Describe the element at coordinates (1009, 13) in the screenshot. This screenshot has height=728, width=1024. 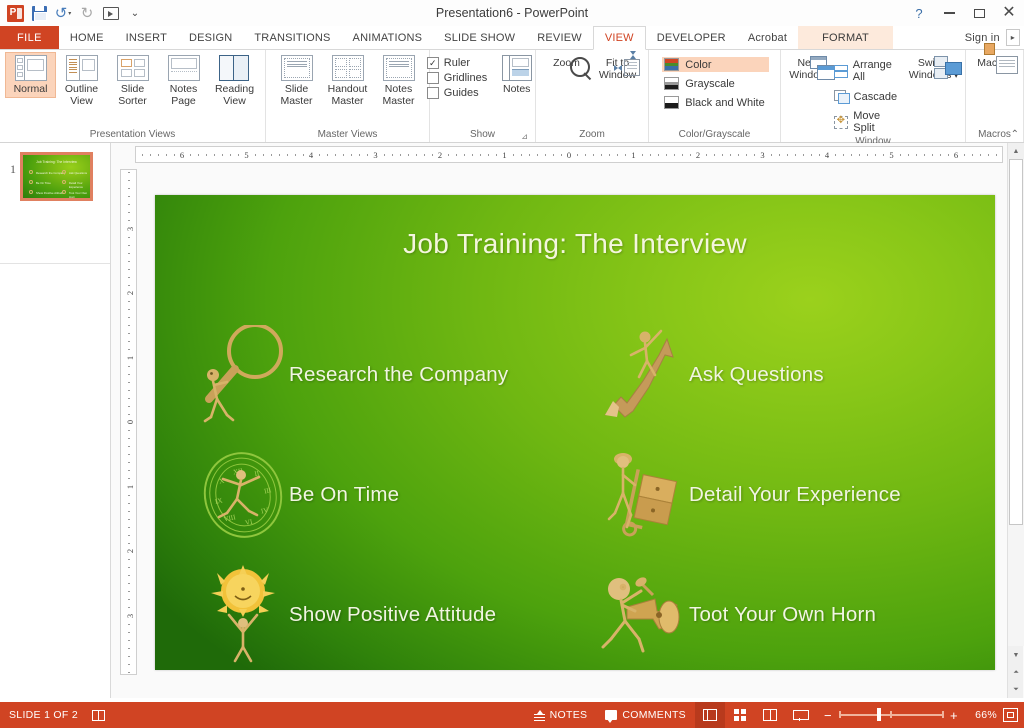
I see `close-icon: ✕` at that location.